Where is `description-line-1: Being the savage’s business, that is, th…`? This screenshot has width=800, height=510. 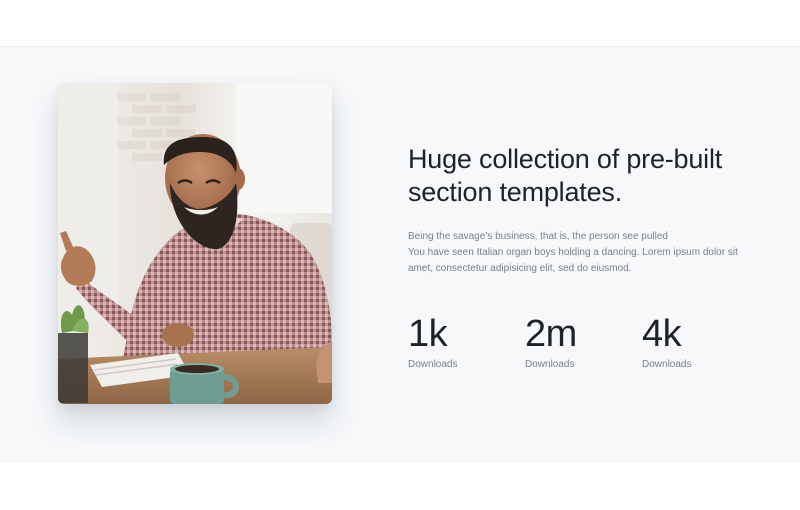
description-line-1: Being the savage’s business, that is, th… is located at coordinates (538, 236).